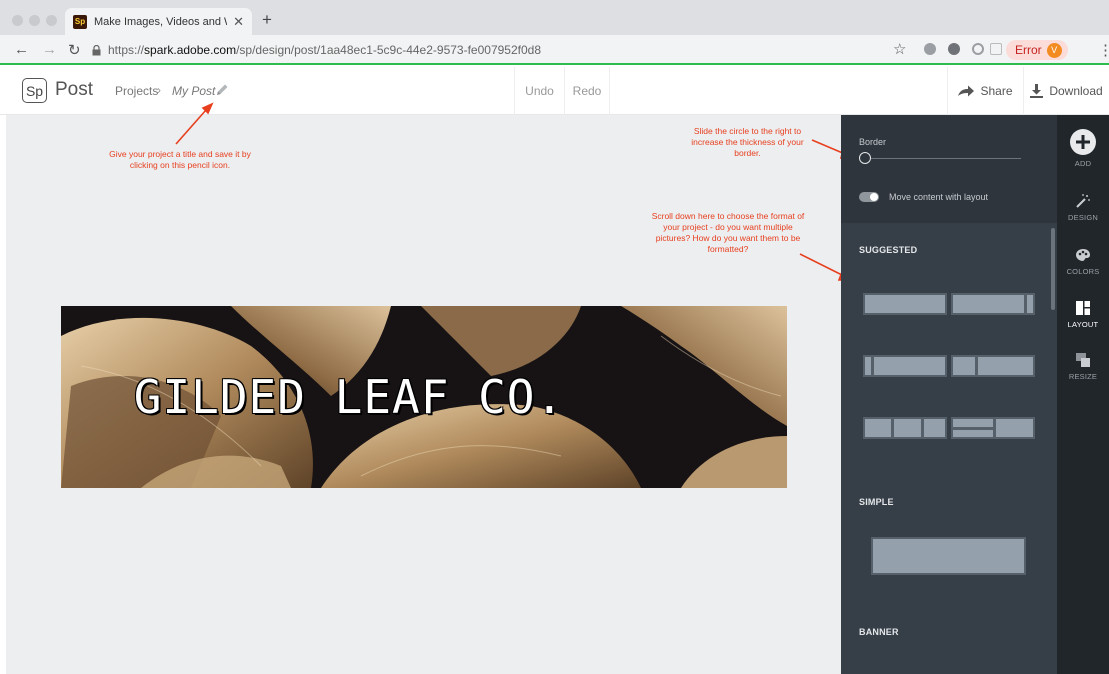 The height and width of the screenshot is (674, 1109). Describe the element at coordinates (136, 91) in the screenshot. I see `breadcrumb-projects: Projects` at that location.